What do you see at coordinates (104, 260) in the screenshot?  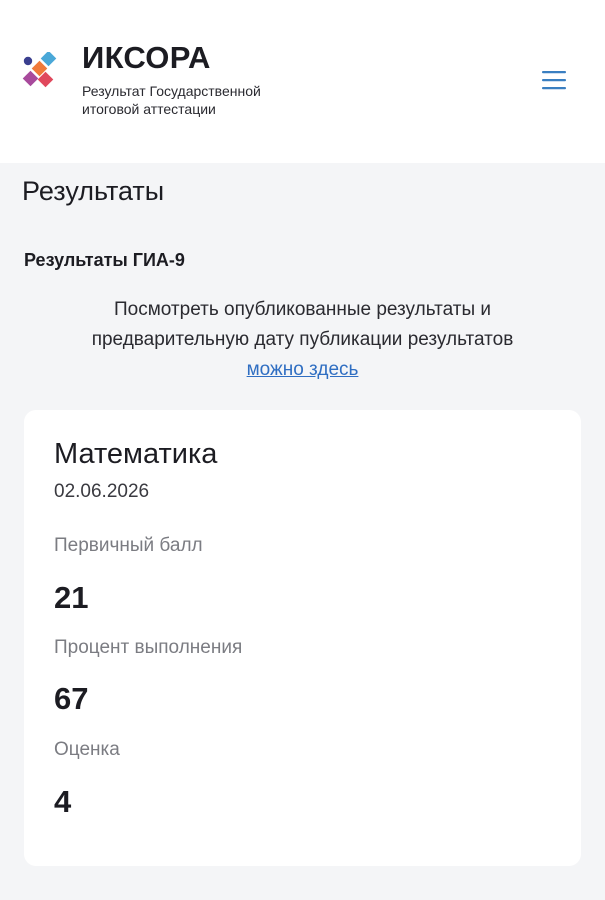 I see `section-title: Результаты ГИА-9` at bounding box center [104, 260].